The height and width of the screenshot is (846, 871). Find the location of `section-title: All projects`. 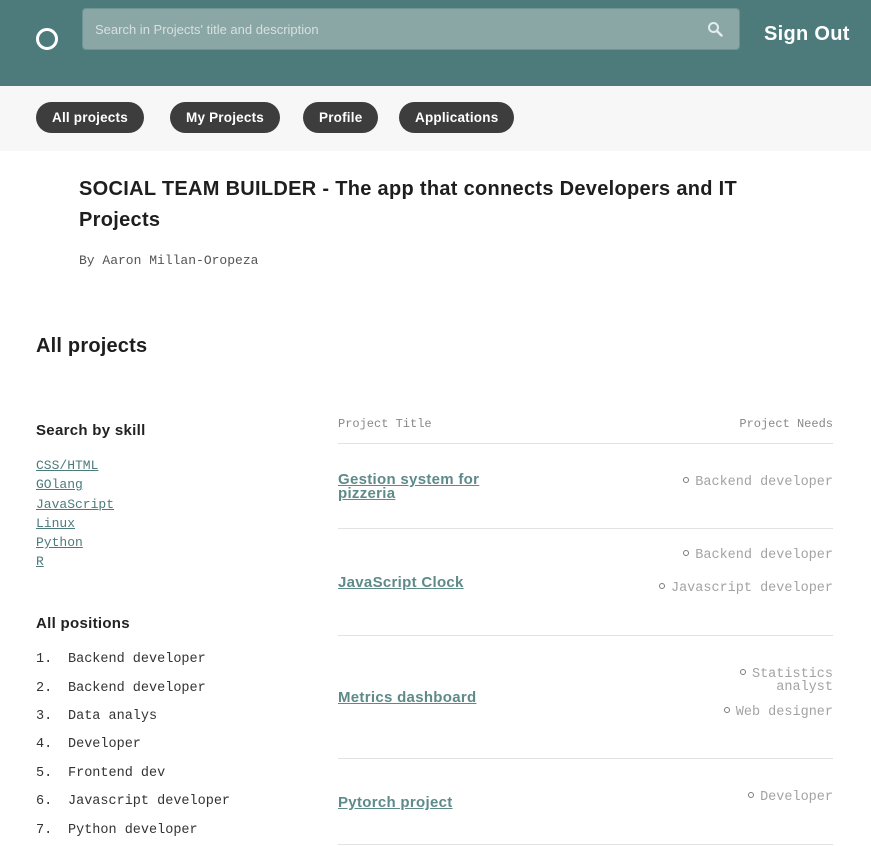

section-title: All projects is located at coordinates (92, 346).